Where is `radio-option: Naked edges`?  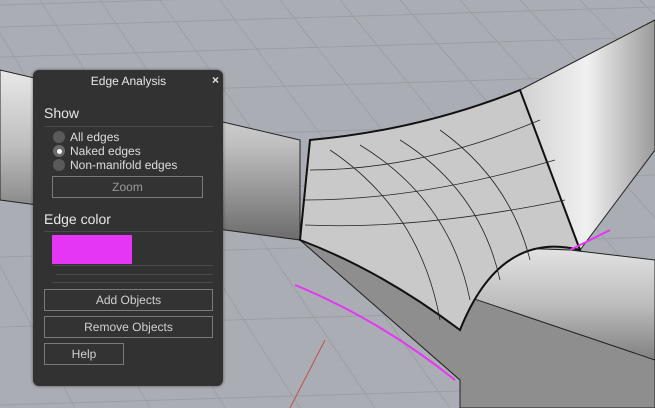 radio-option: Naked edges is located at coordinates (133, 151).